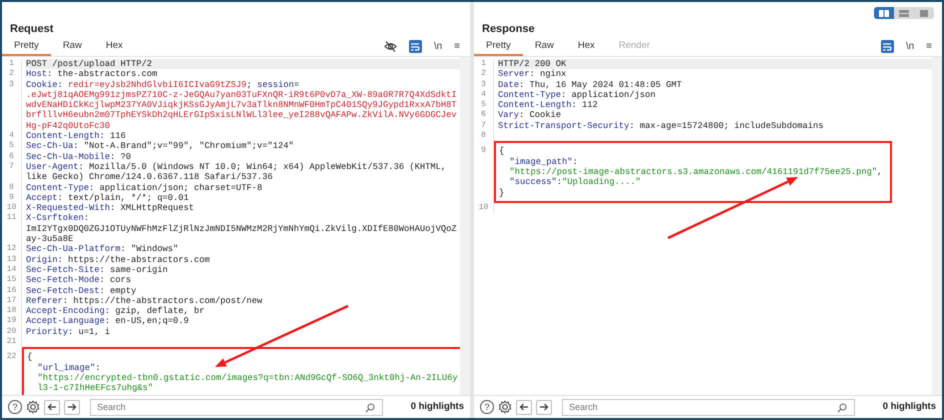 The height and width of the screenshot is (420, 944). Describe the element at coordinates (12, 311) in the screenshot. I see `line-number: 18` at that location.